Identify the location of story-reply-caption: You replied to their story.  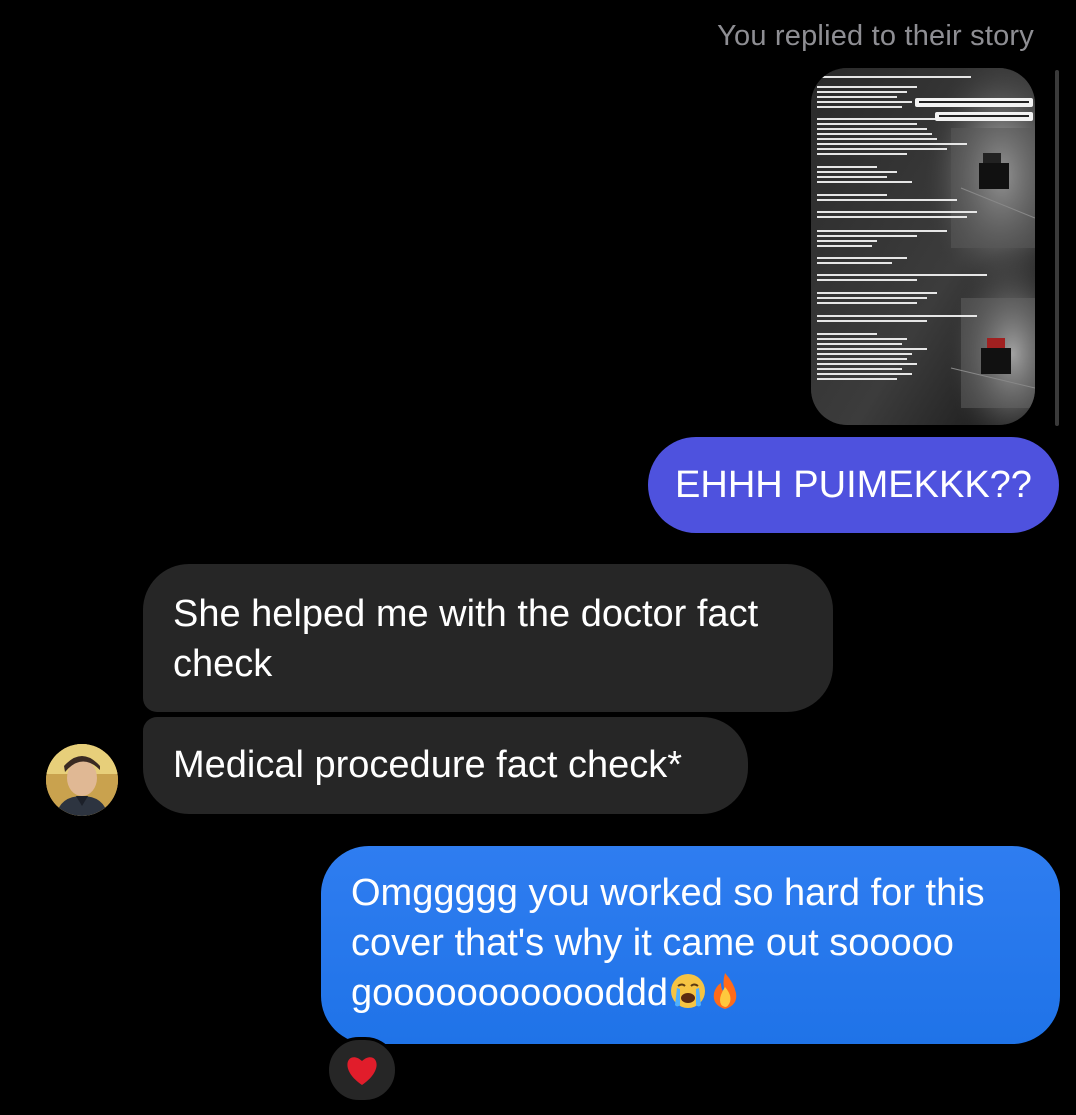
(875, 36).